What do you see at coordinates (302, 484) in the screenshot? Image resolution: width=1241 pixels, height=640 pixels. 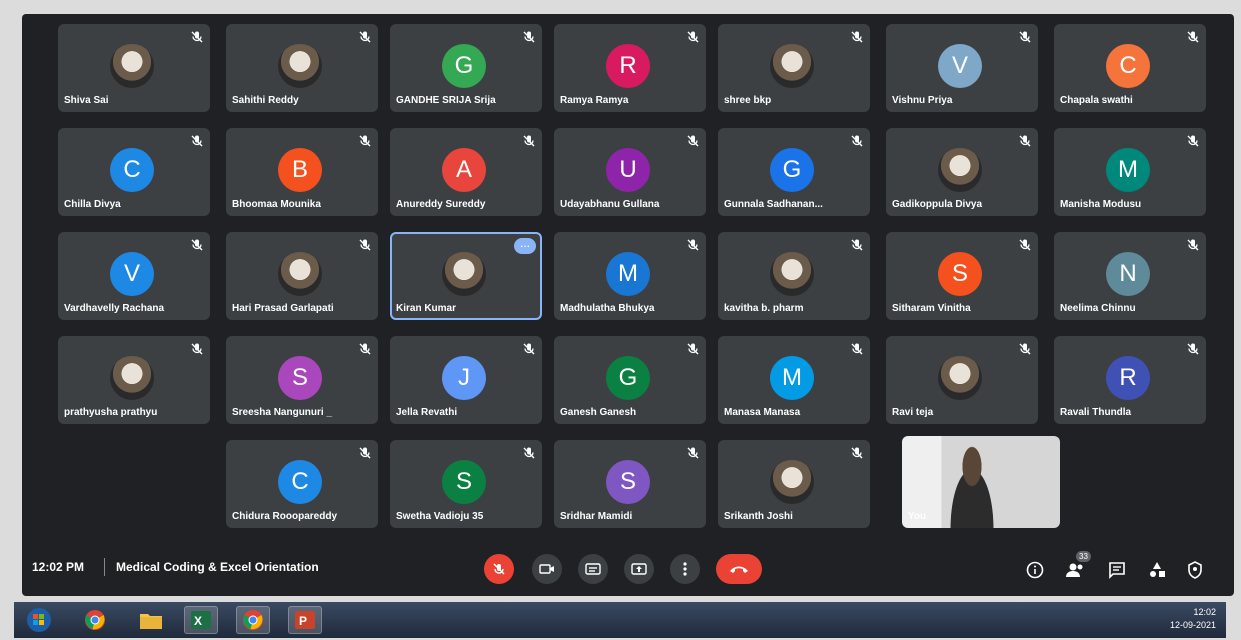 I see `participant-tile: C Chidura Rooopareddy` at bounding box center [302, 484].